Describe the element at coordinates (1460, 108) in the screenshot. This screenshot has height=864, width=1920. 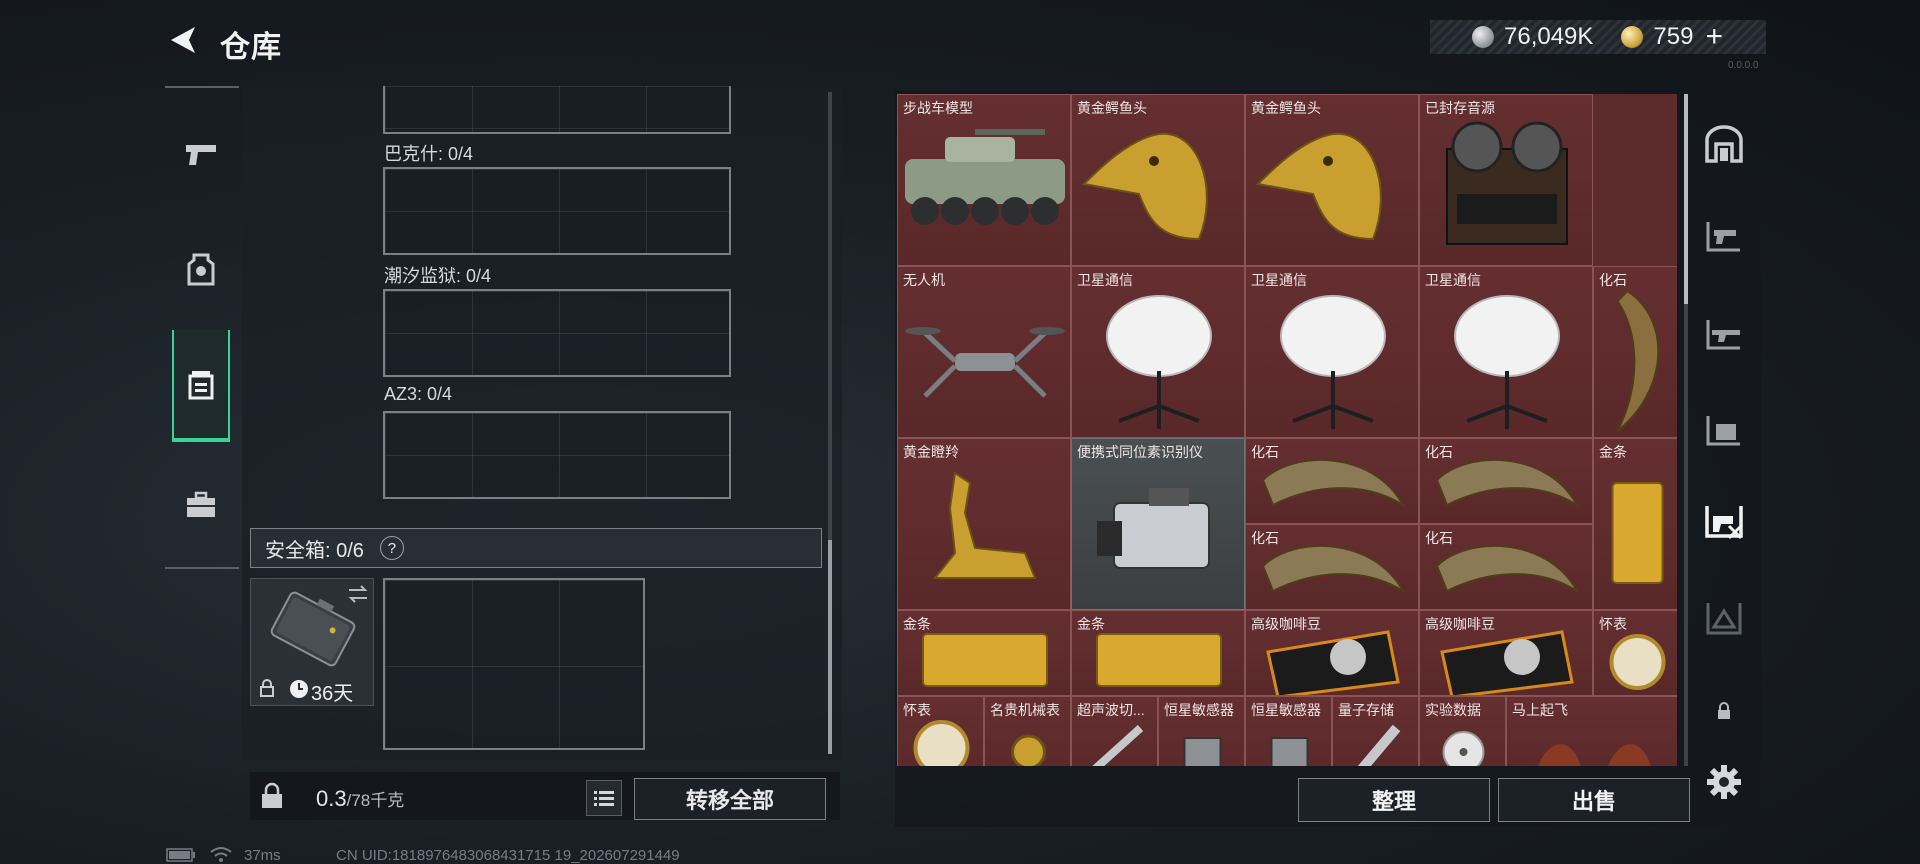
I see `item-name: 已封存音源` at that location.